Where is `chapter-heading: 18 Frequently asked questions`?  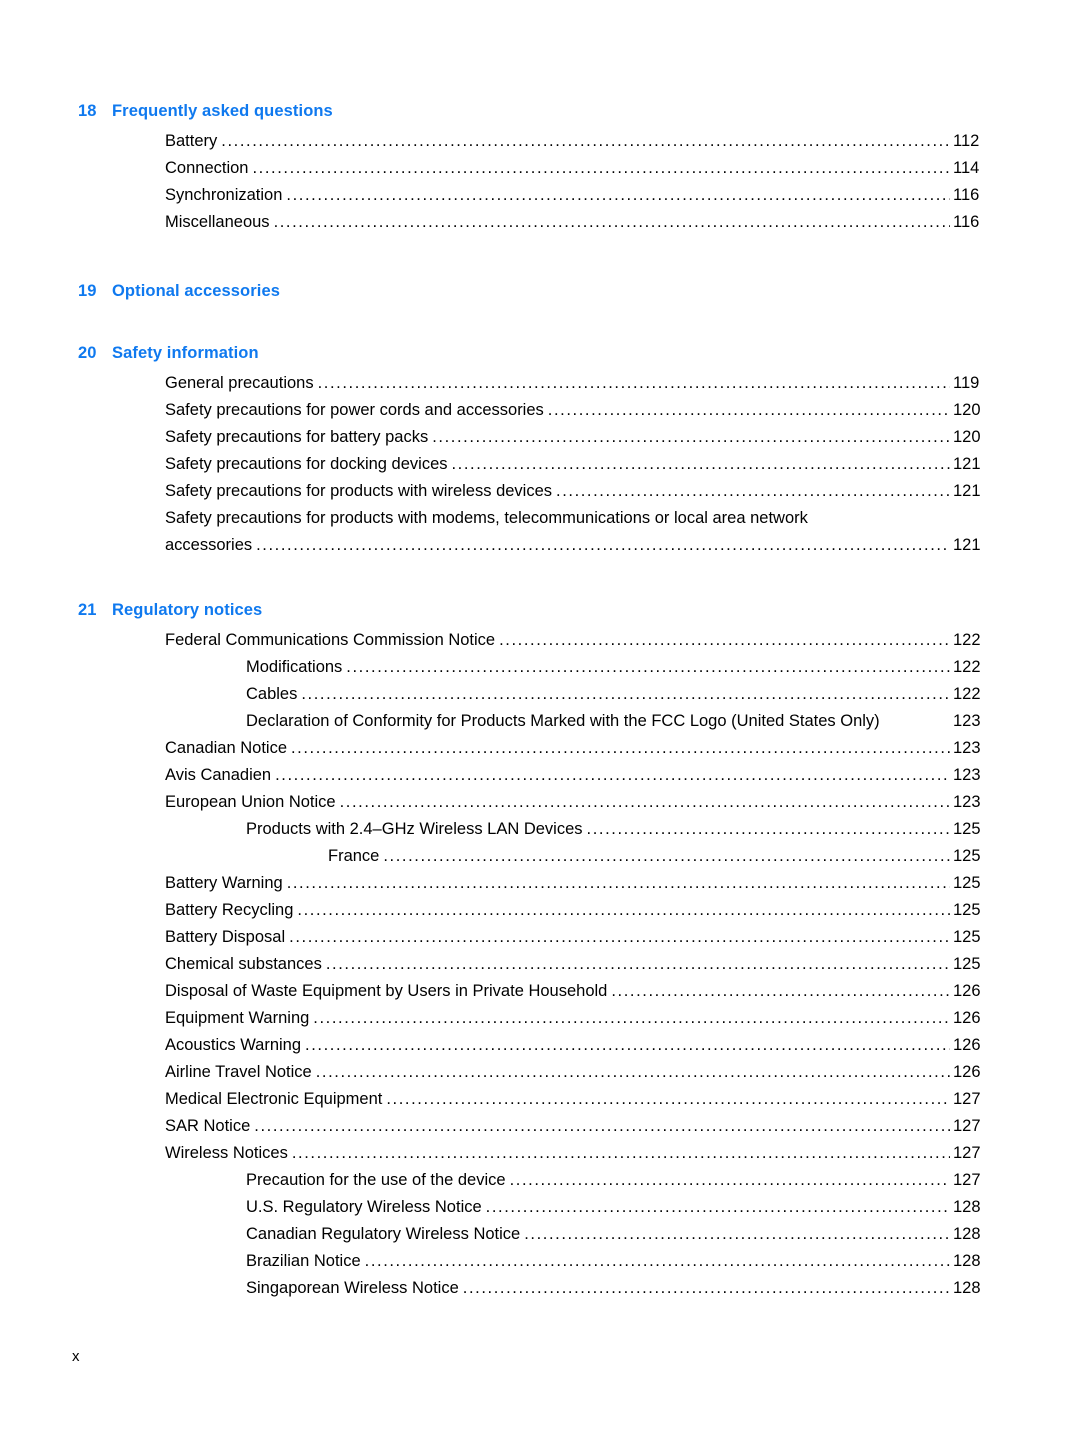
chapter-heading: 18 Frequently asked questions is located at coordinates (540, 111).